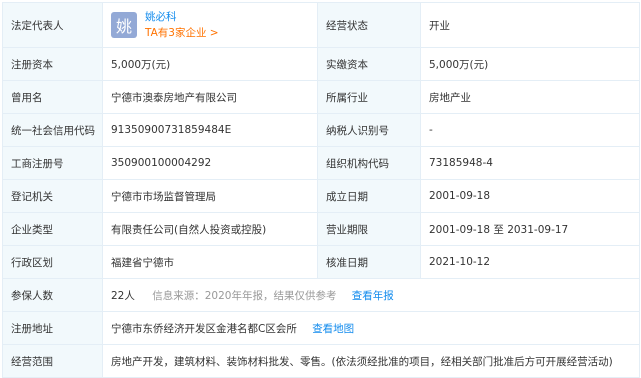 The width and height of the screenshot is (641, 378). I want to click on table-row: 统一社会信用代码 91350900731859484E 纳税人识别号 -, so click(321, 130).